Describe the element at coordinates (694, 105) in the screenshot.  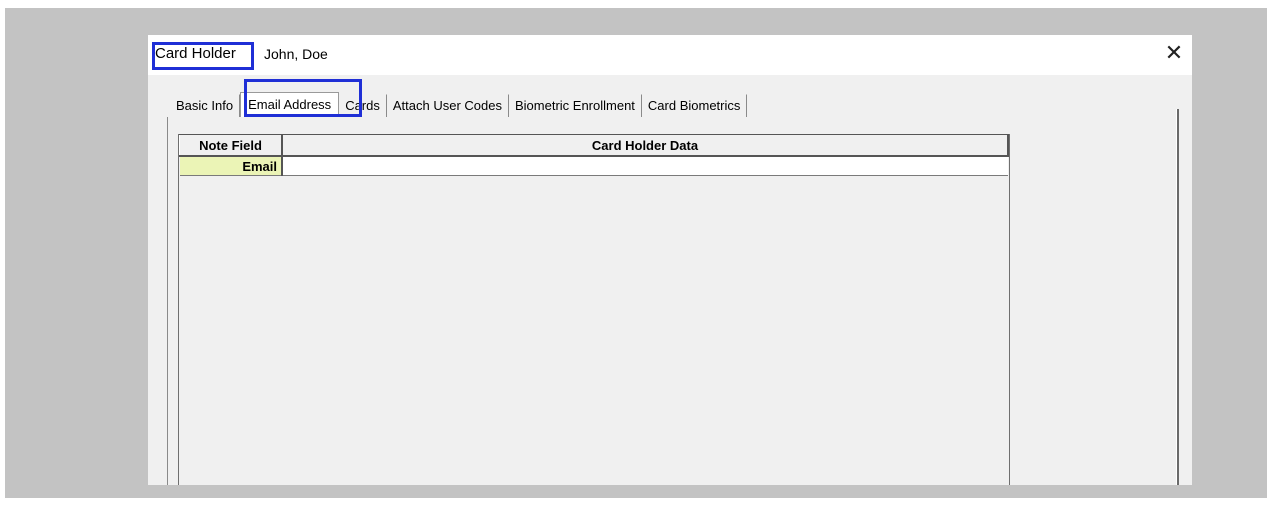
I see `tab-card-biometrics: Card Biometrics` at that location.